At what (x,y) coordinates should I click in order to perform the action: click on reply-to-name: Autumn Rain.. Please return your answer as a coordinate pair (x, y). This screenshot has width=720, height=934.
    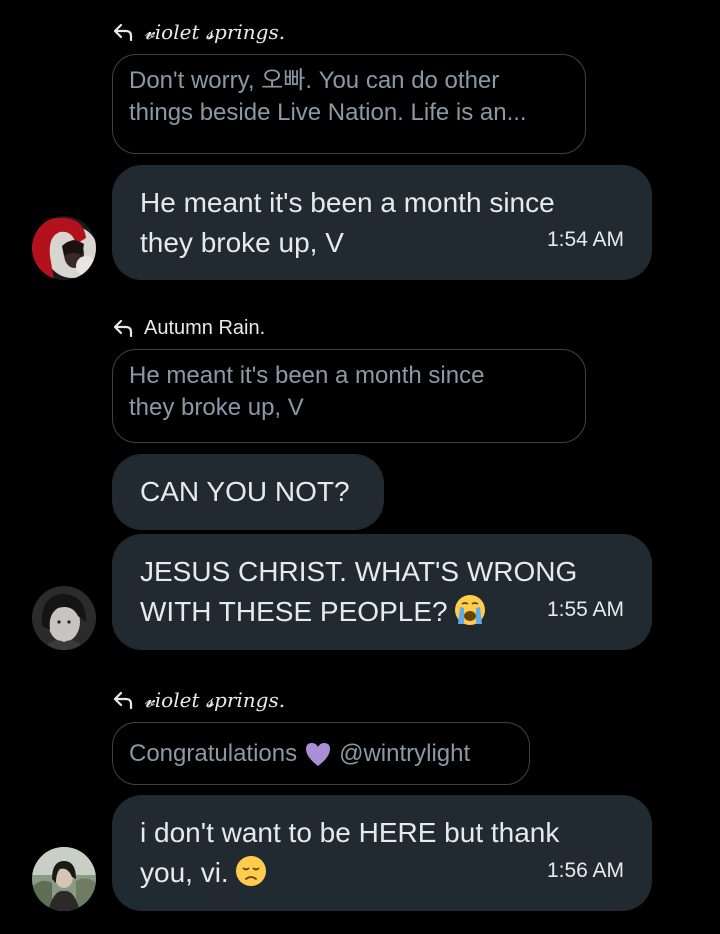
    Looking at the image, I should click on (204, 328).